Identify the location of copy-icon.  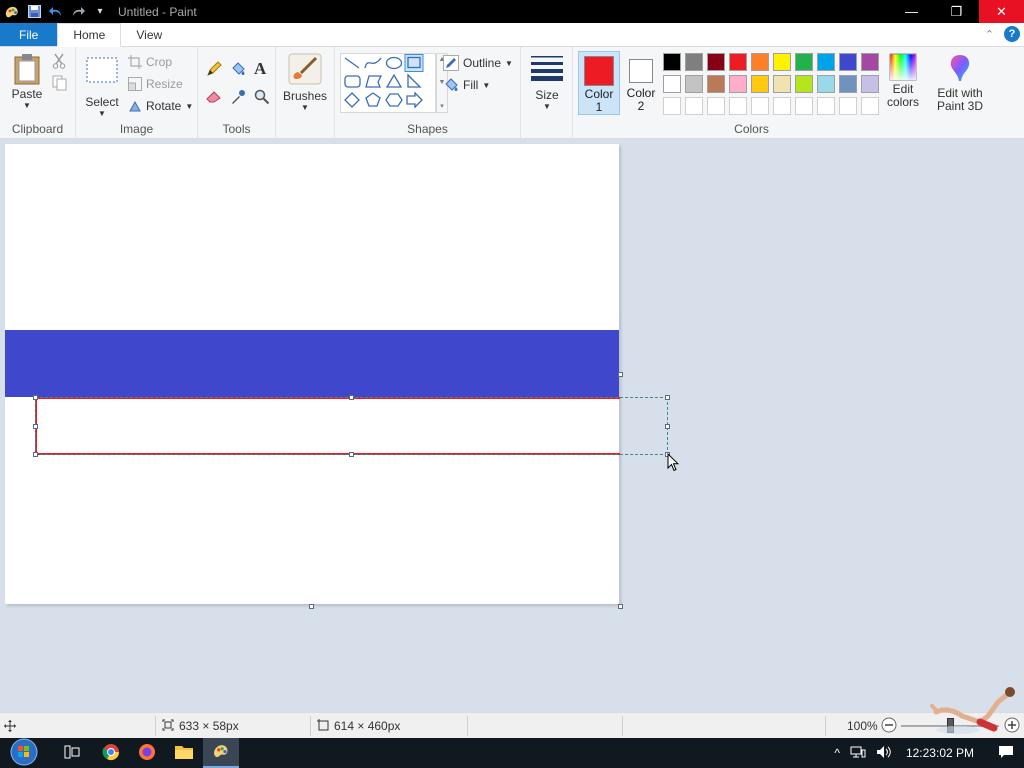
(60, 83).